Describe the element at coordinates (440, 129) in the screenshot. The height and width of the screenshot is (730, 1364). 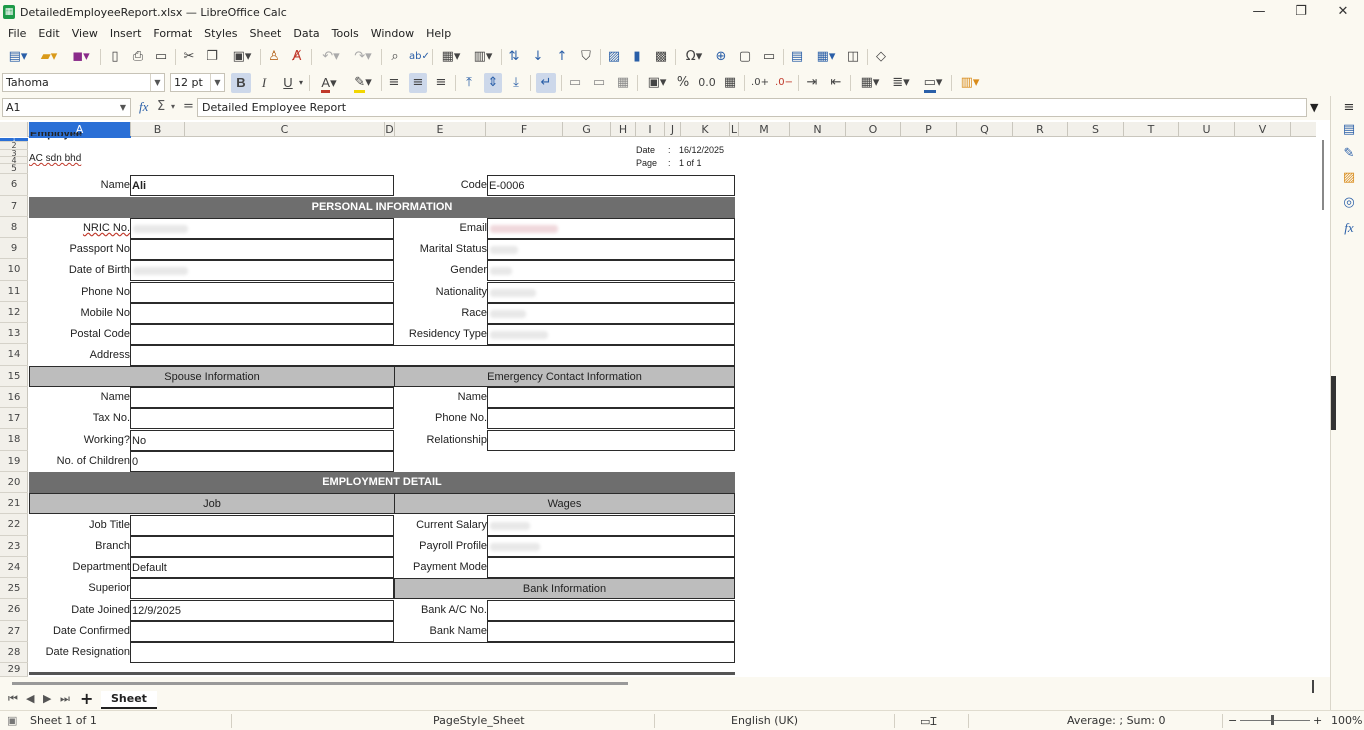
I see `column-header-e: E` at that location.